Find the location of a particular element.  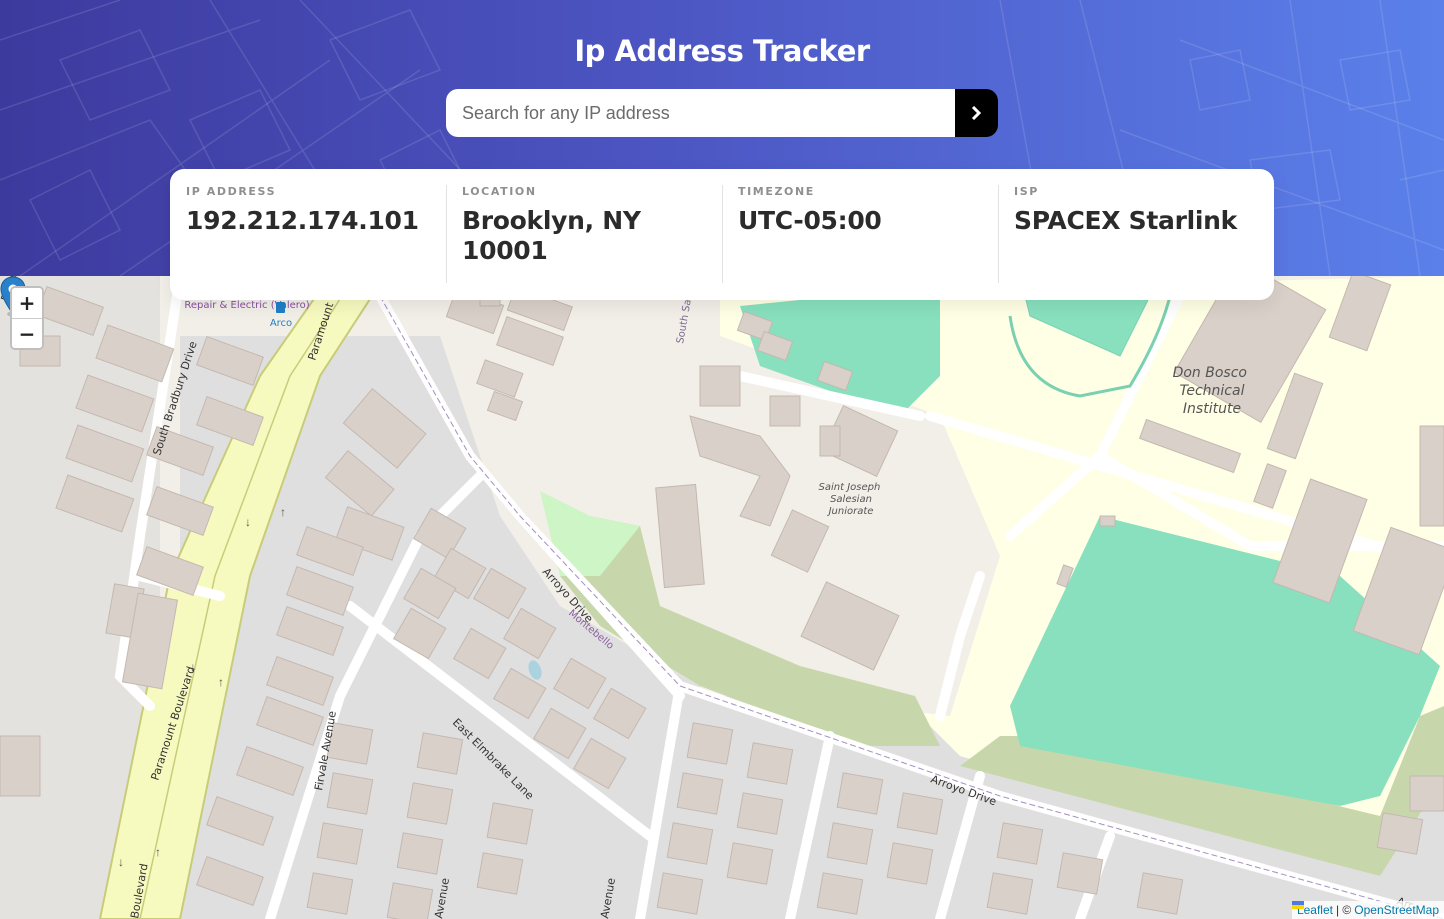

search-button is located at coordinates (976, 113).